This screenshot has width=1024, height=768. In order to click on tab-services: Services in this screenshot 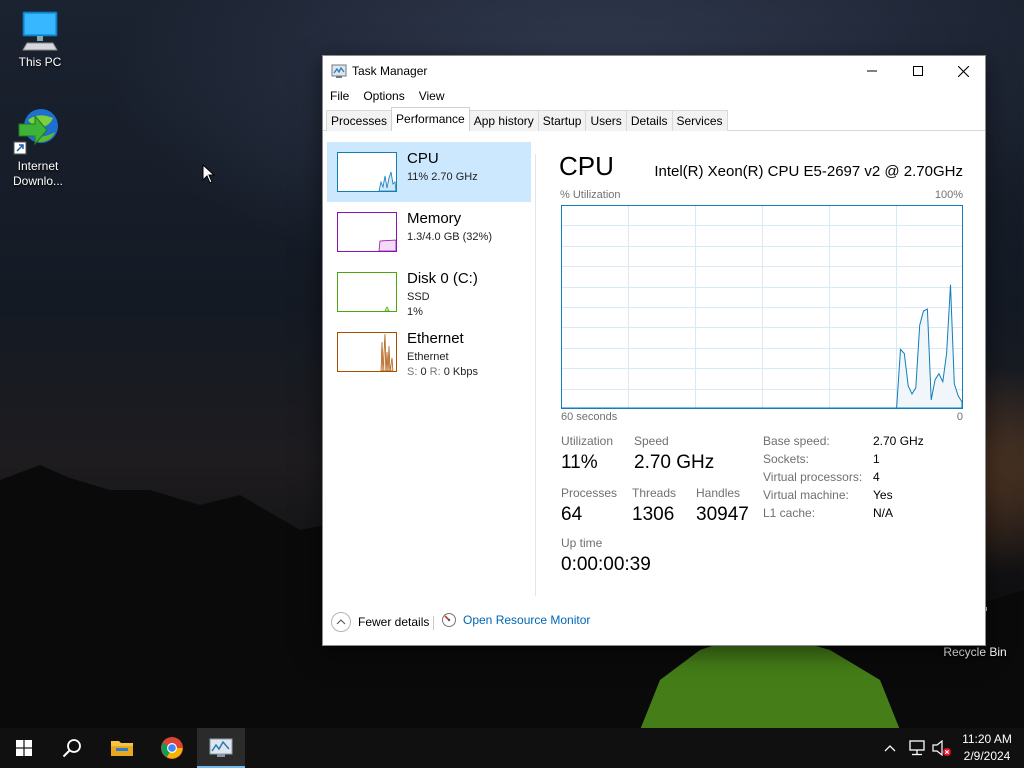, I will do `click(699, 120)`.